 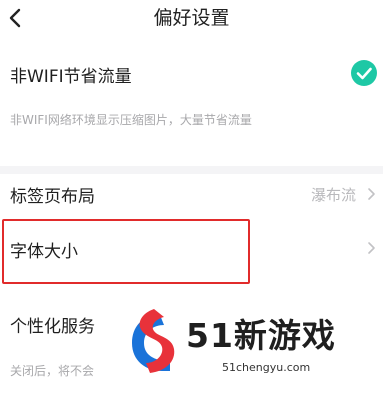 I want to click on personalization-label: 个性化服务, so click(x=52, y=324).